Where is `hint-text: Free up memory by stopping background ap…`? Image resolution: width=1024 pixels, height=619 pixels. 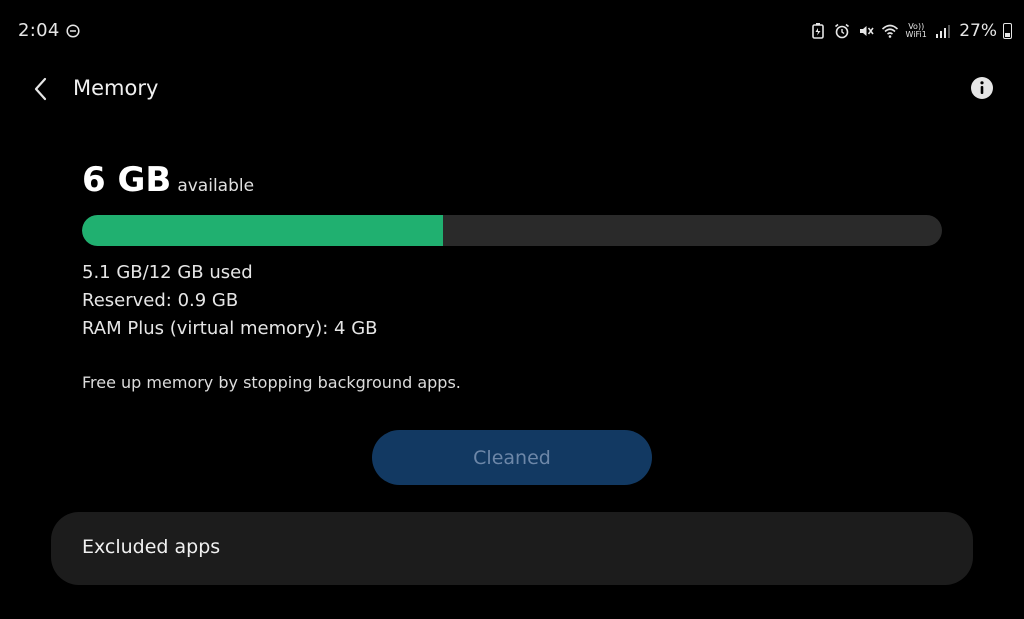 hint-text: Free up memory by stopping background ap… is located at coordinates (271, 382).